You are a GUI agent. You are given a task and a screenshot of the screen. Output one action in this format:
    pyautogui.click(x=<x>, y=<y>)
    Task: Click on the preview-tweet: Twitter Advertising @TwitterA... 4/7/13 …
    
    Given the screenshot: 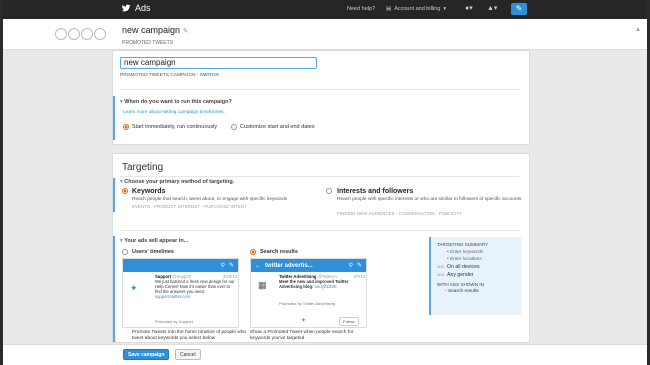 What is the action you would take?
    pyautogui.click(x=322, y=281)
    